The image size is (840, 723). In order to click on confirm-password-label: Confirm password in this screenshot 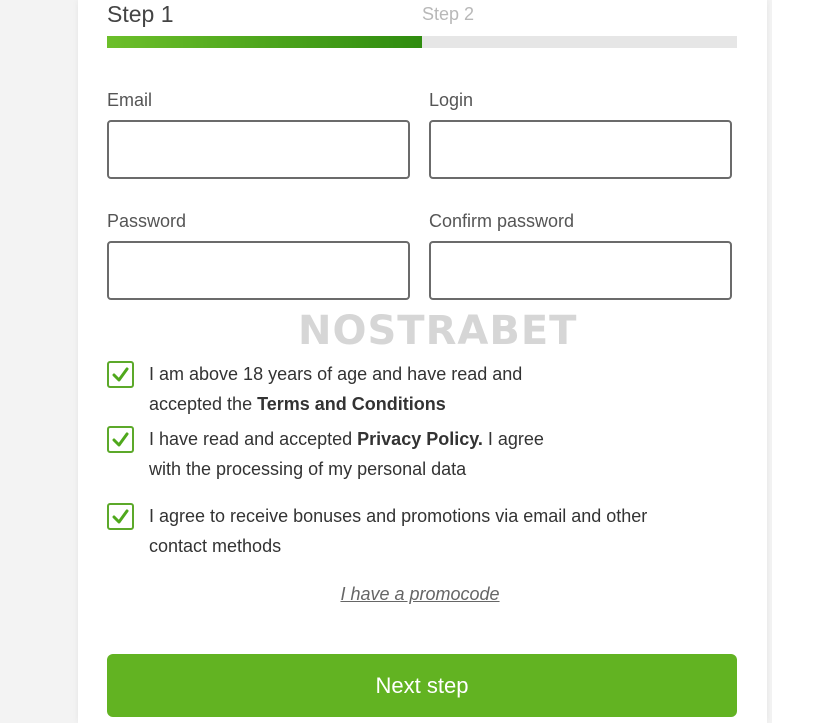, I will do `click(502, 221)`.